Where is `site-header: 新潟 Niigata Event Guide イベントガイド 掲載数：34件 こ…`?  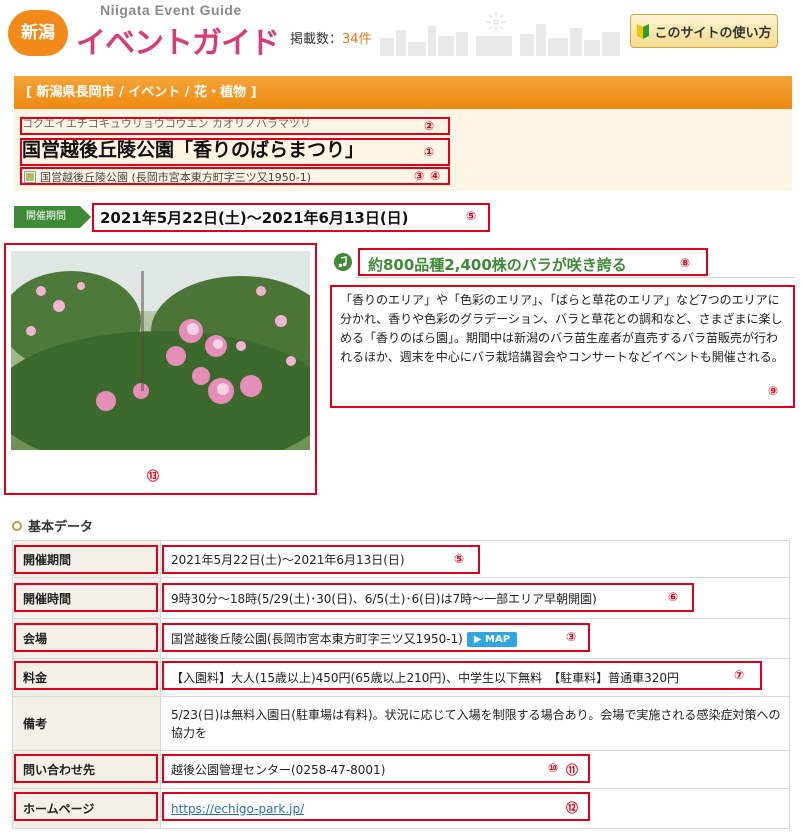 site-header: 新潟 Niigata Event Guide イベントガイド 掲載数：34件 こ… is located at coordinates (401, 35).